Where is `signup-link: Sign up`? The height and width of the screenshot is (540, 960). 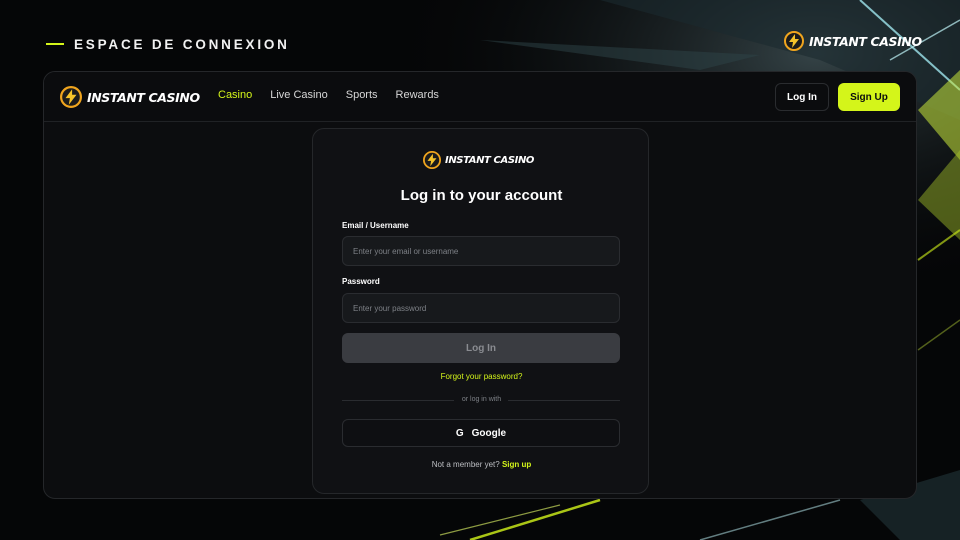
signup-link: Sign up is located at coordinates (516, 464).